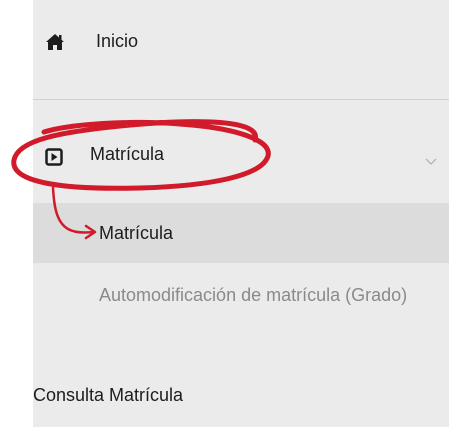 This screenshot has width=449, height=427. What do you see at coordinates (117, 41) in the screenshot?
I see `sidebar-item-label: Inicio` at bounding box center [117, 41].